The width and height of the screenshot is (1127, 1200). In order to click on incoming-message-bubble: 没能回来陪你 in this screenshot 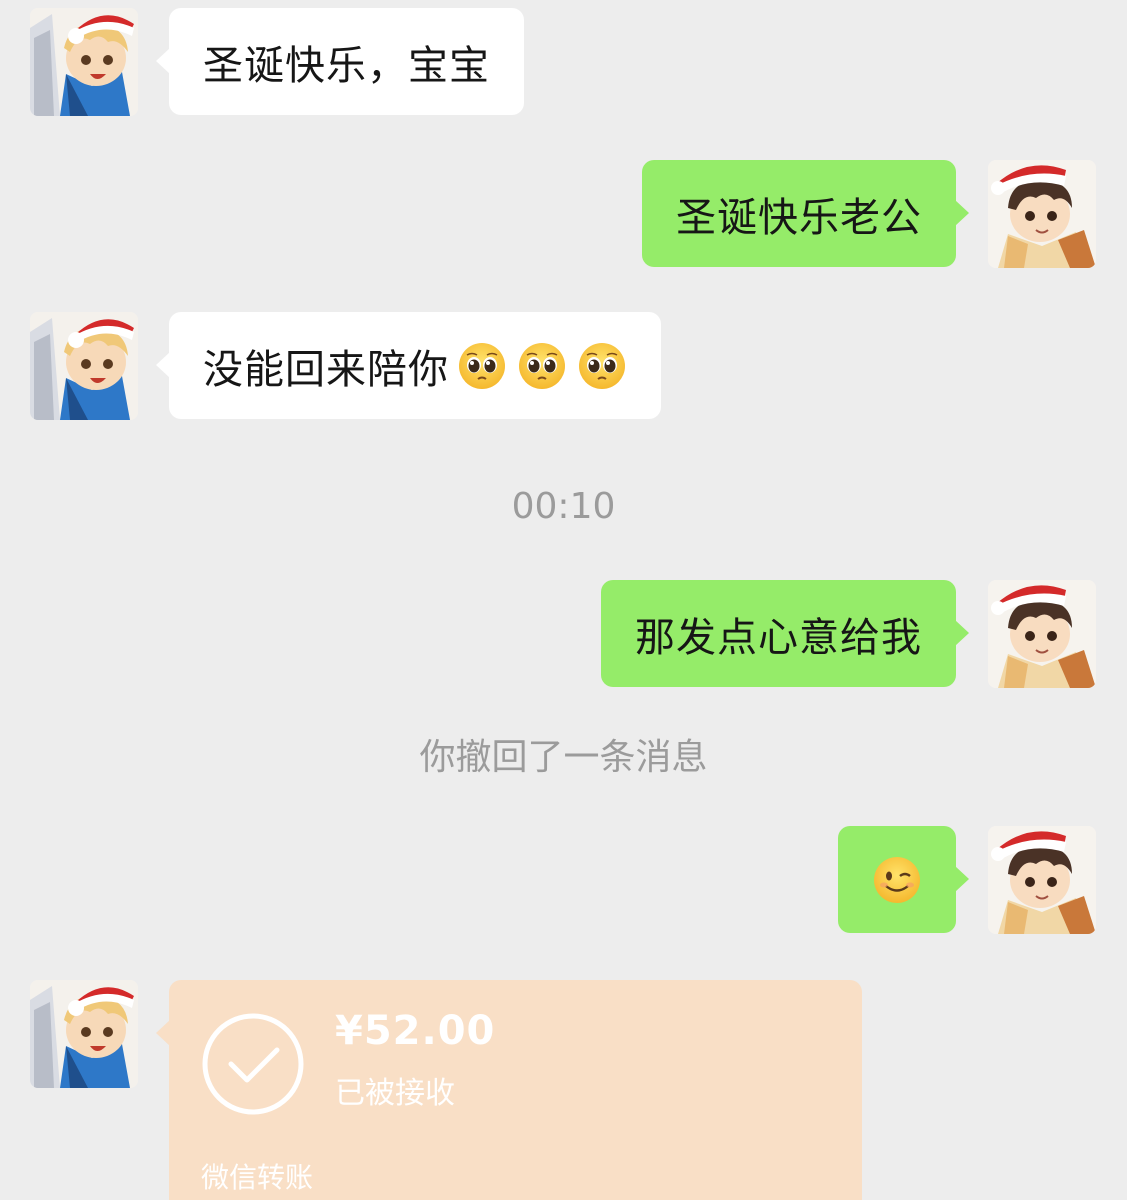, I will do `click(408, 365)`.